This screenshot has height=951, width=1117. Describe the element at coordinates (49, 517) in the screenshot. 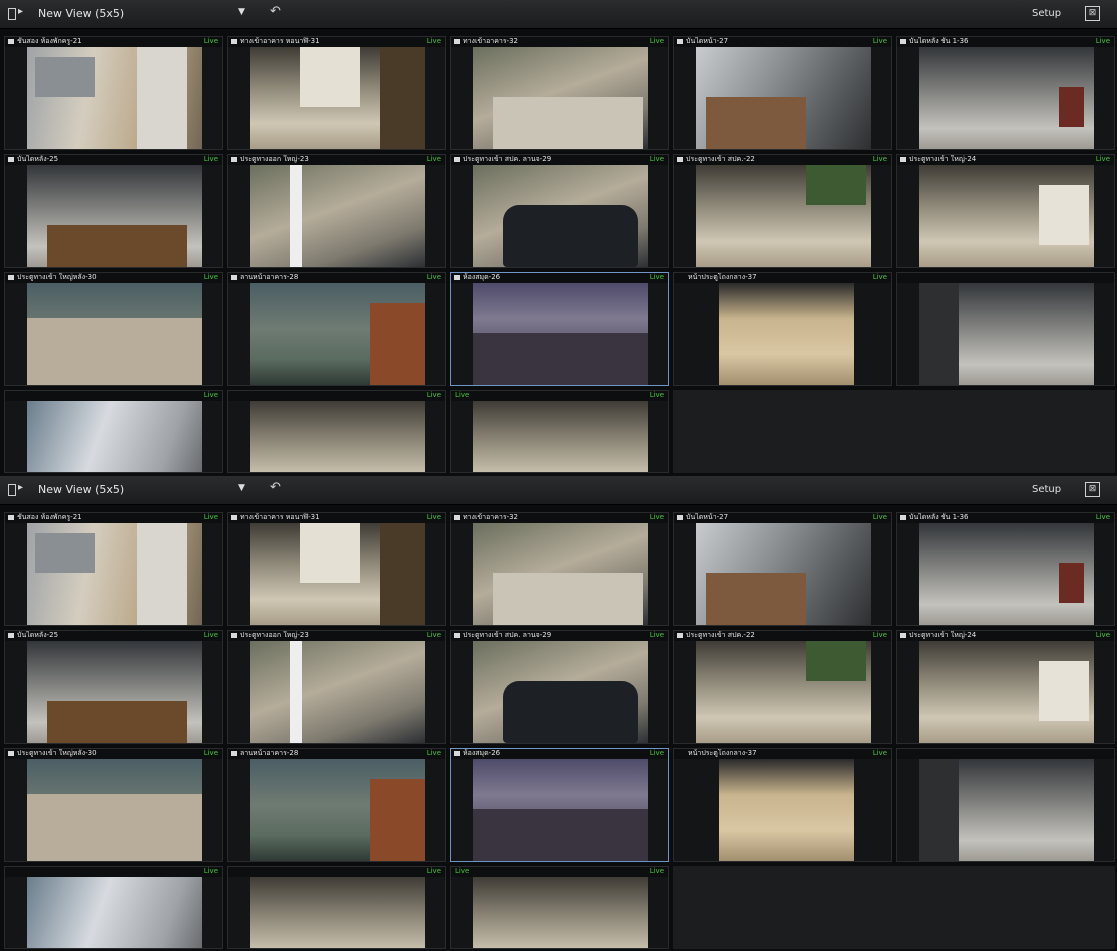

I see `camera-name: ชั้นสอง ห้องพักครู-21` at that location.